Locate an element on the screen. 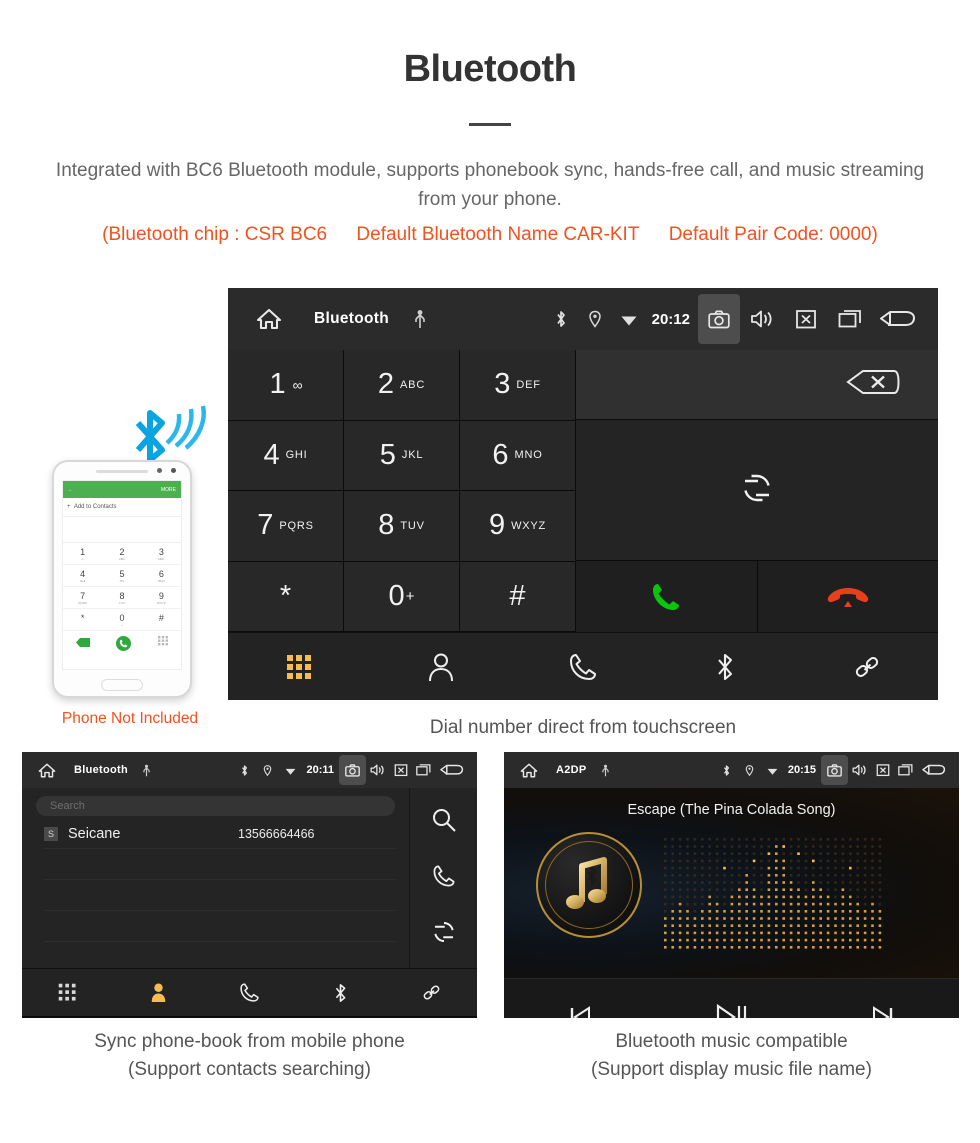 This screenshot has width=980, height=1143. dial-key-9: 9 WXYZ is located at coordinates (518, 526).